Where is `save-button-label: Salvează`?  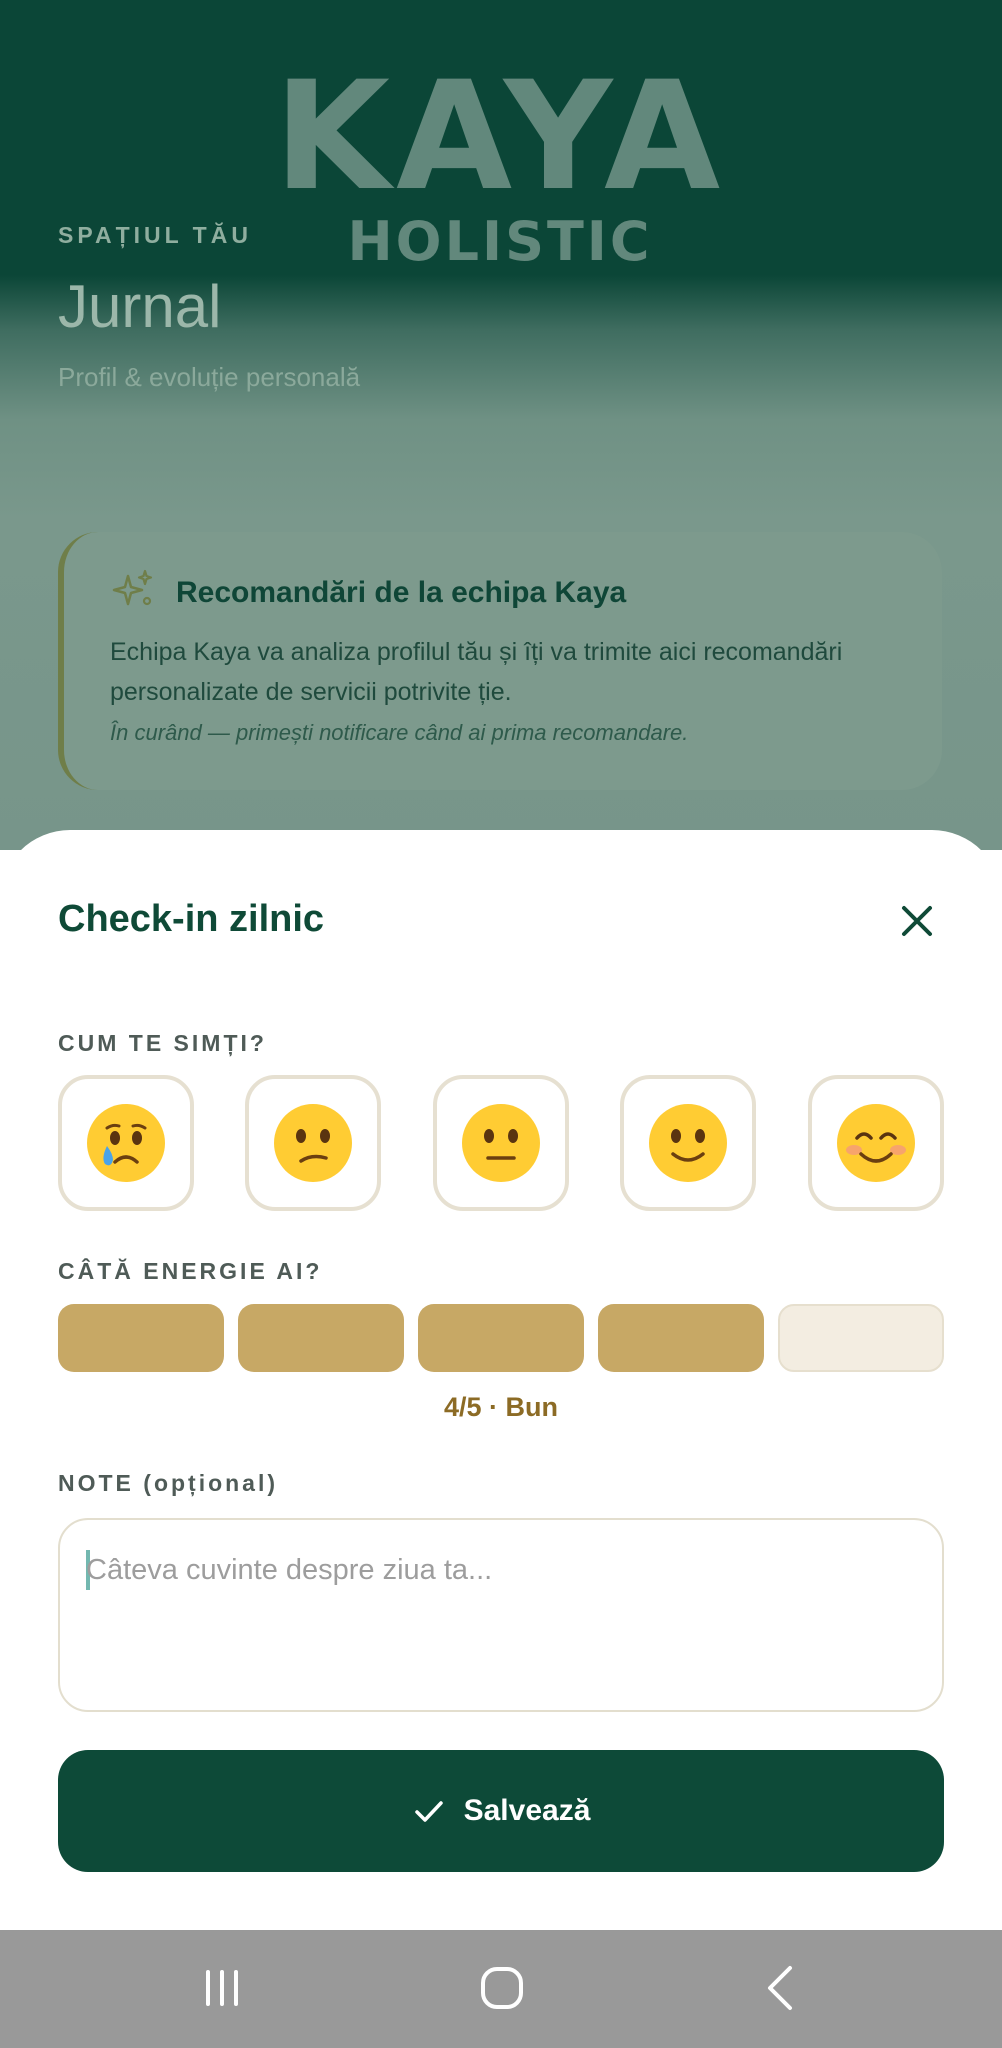
save-button-label: Salvează is located at coordinates (527, 1810).